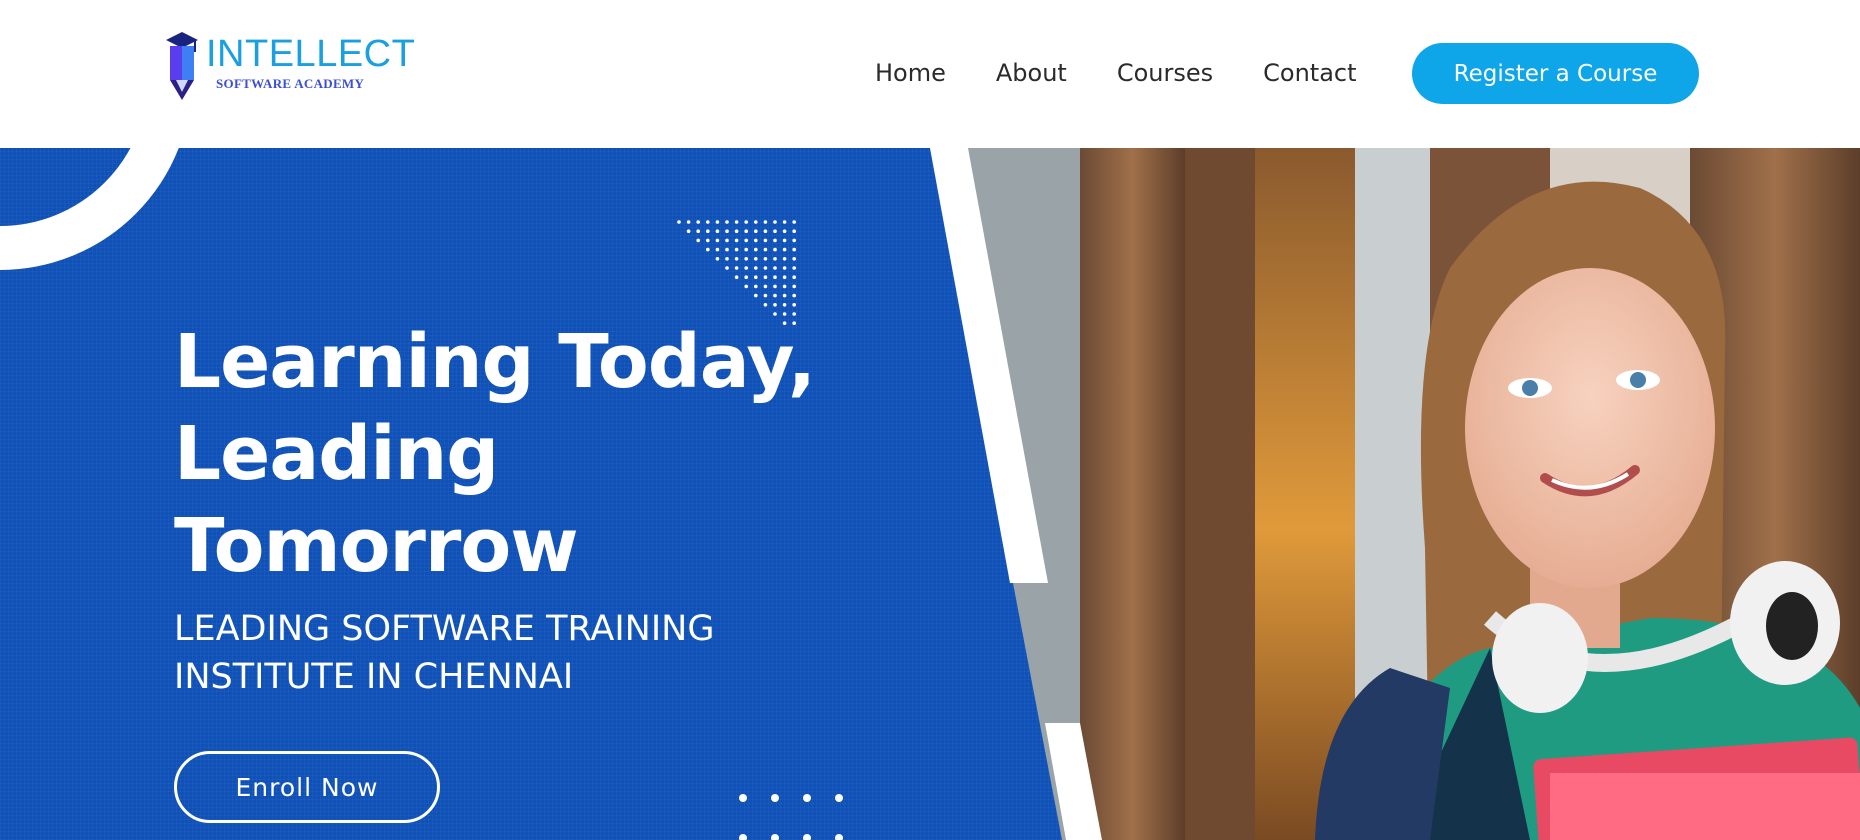 The height and width of the screenshot is (840, 1860). I want to click on logo-tagline: SOFTWARE ACADEMY, so click(290, 83).